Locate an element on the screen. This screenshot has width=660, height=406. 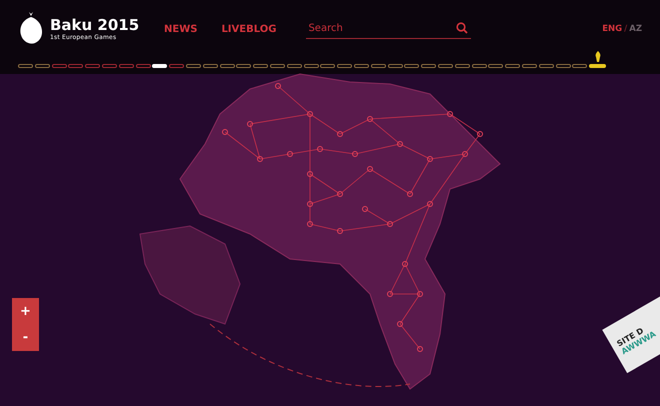
nav-link: LIVEBLOG is located at coordinates (248, 29).